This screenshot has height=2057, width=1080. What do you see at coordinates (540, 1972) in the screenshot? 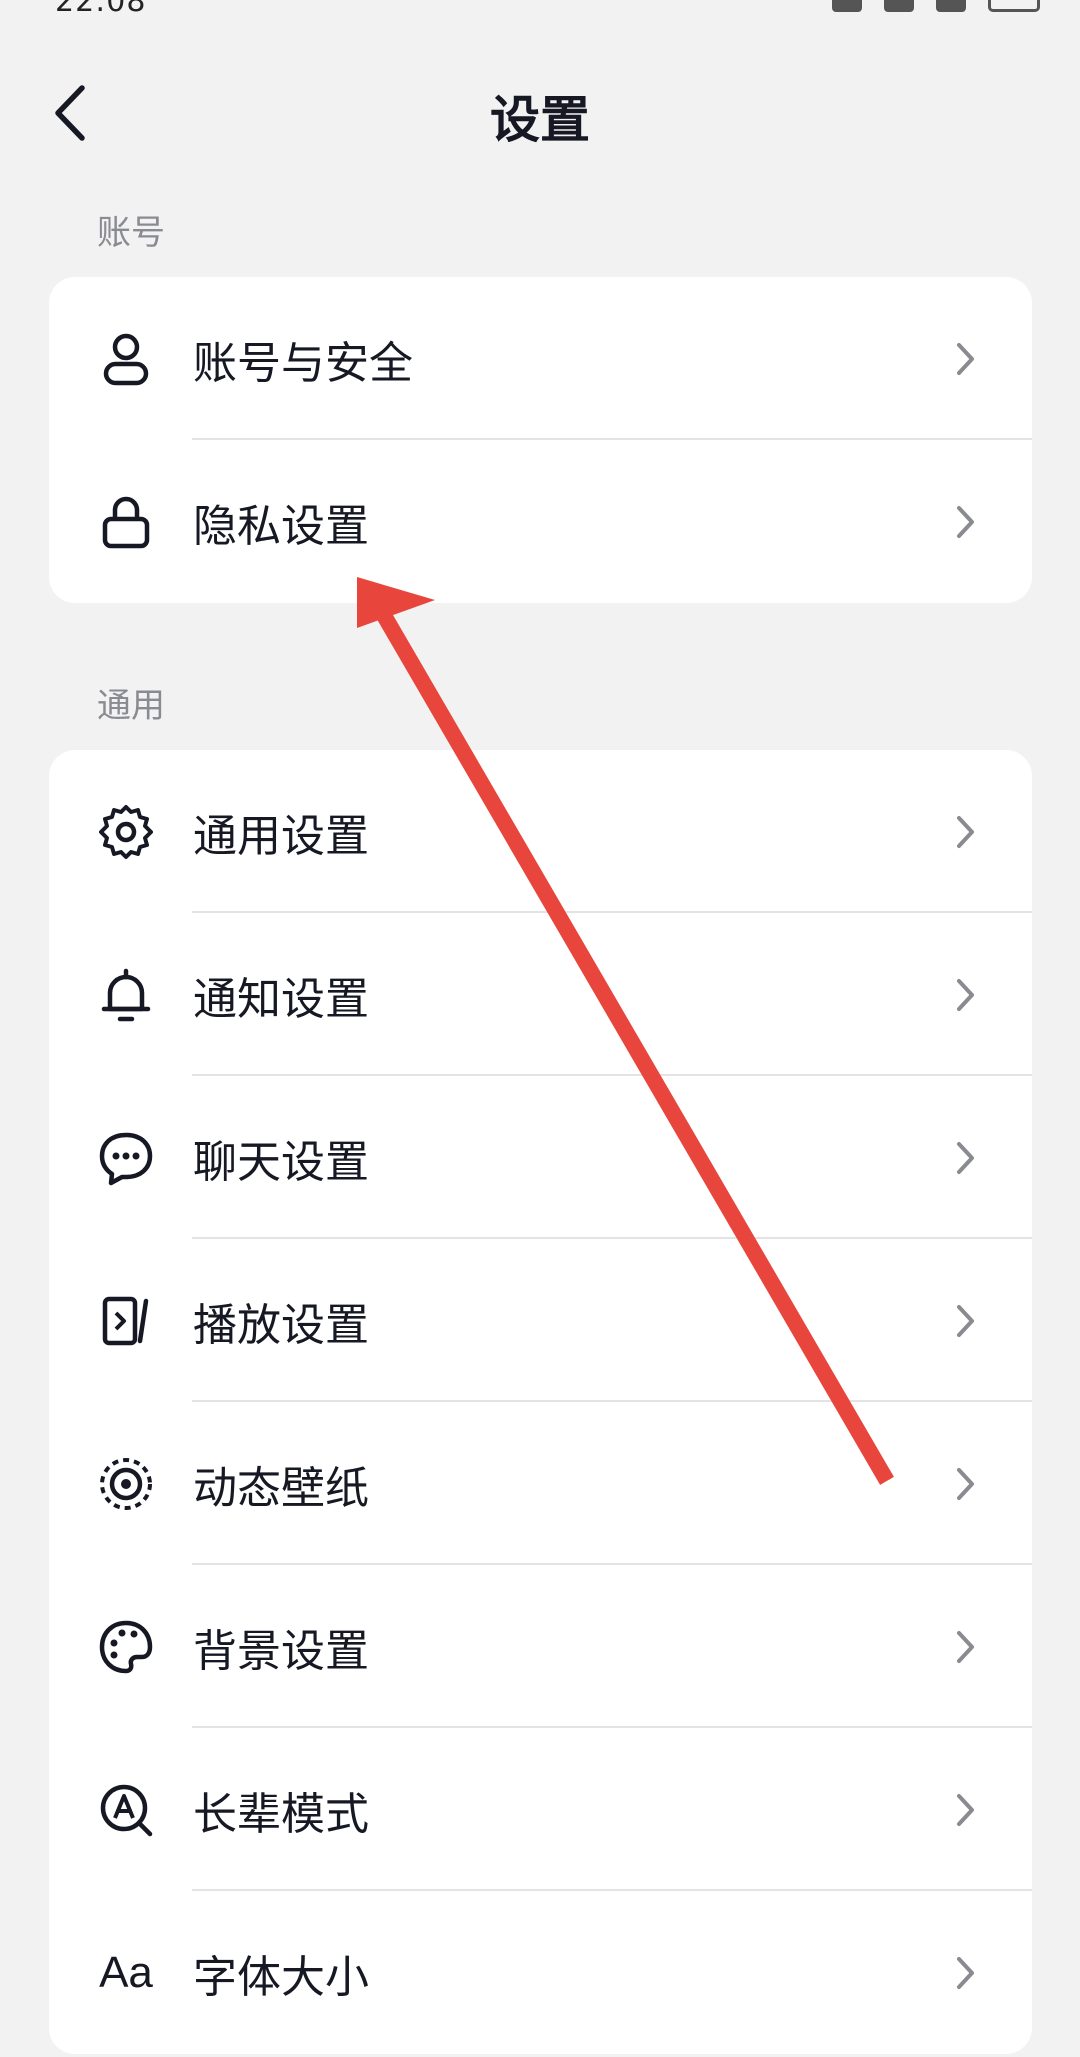
I see `row-font-size: Aa 字体大小` at bounding box center [540, 1972].